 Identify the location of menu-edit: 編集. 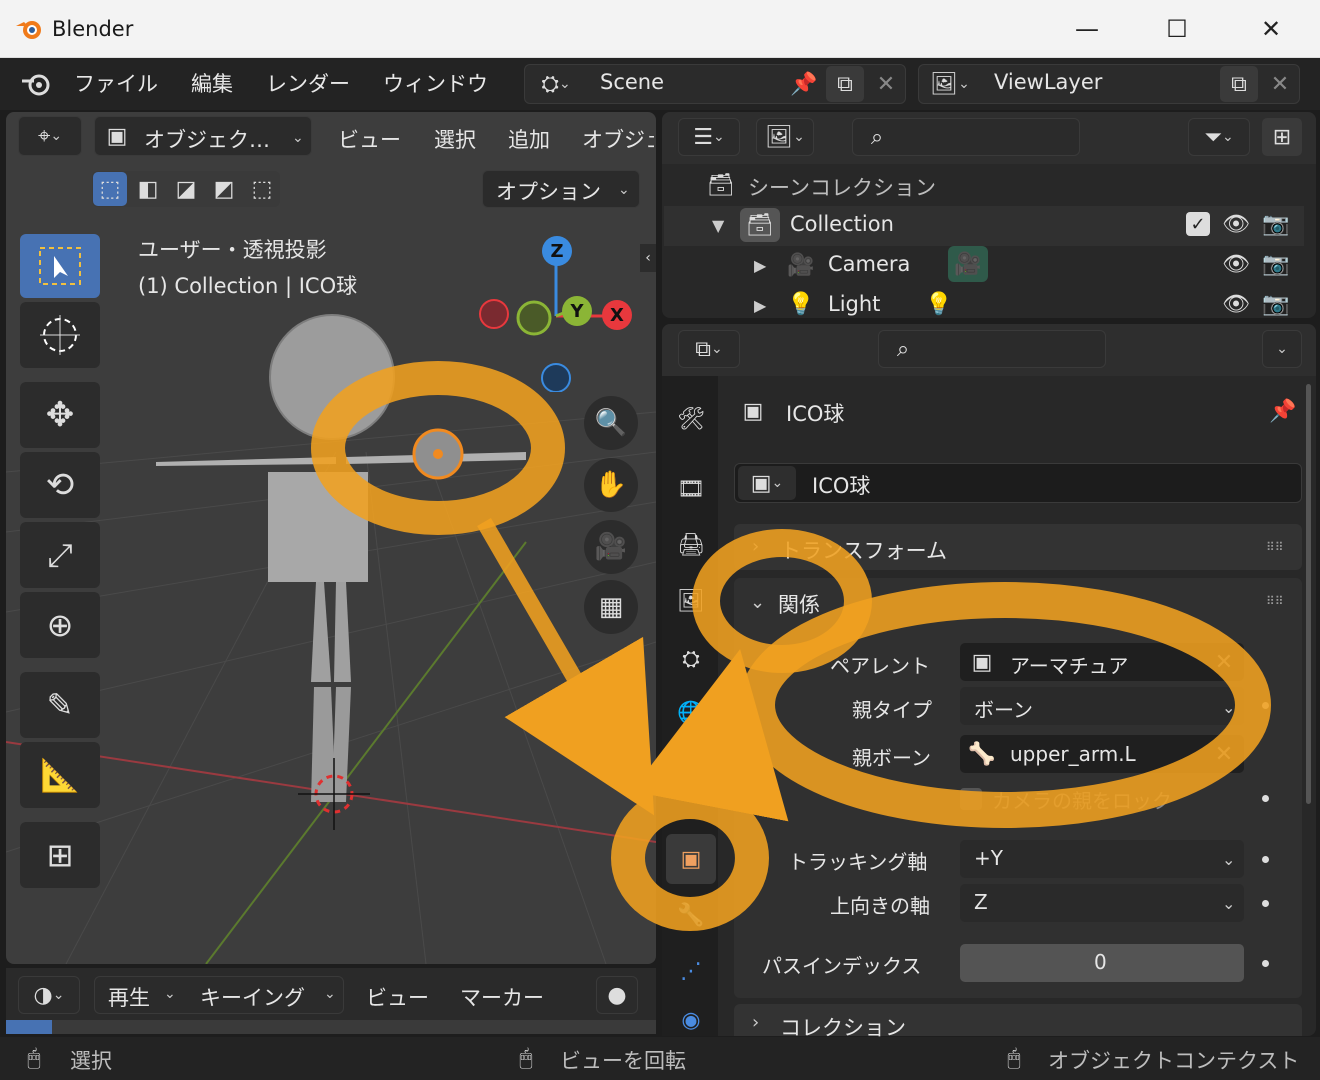
(212, 83).